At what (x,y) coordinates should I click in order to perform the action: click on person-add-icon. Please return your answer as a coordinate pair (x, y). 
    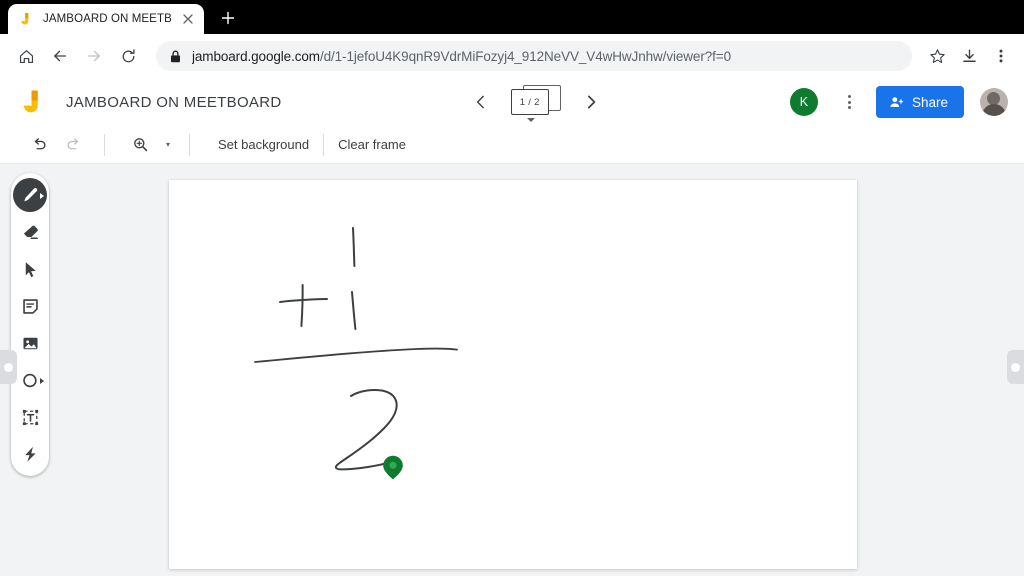
    Looking at the image, I should click on (896, 102).